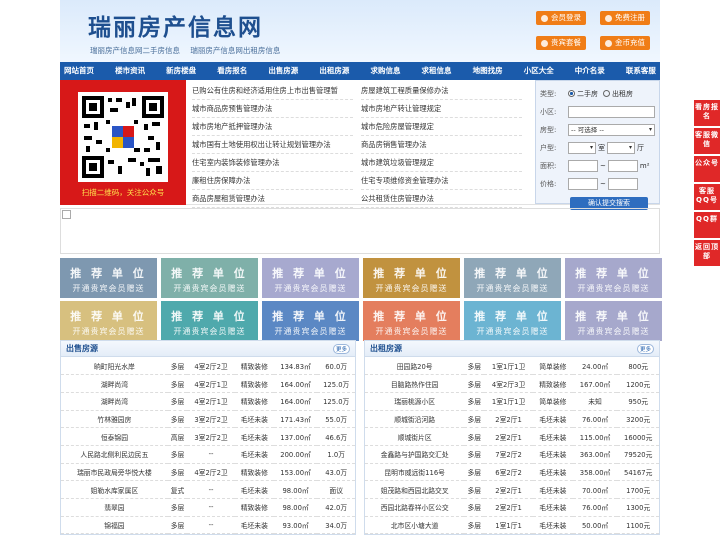 The height and width of the screenshot is (540, 720). Describe the element at coordinates (181, 71) in the screenshot. I see `nav-new-homes: 新房楼盘` at that location.